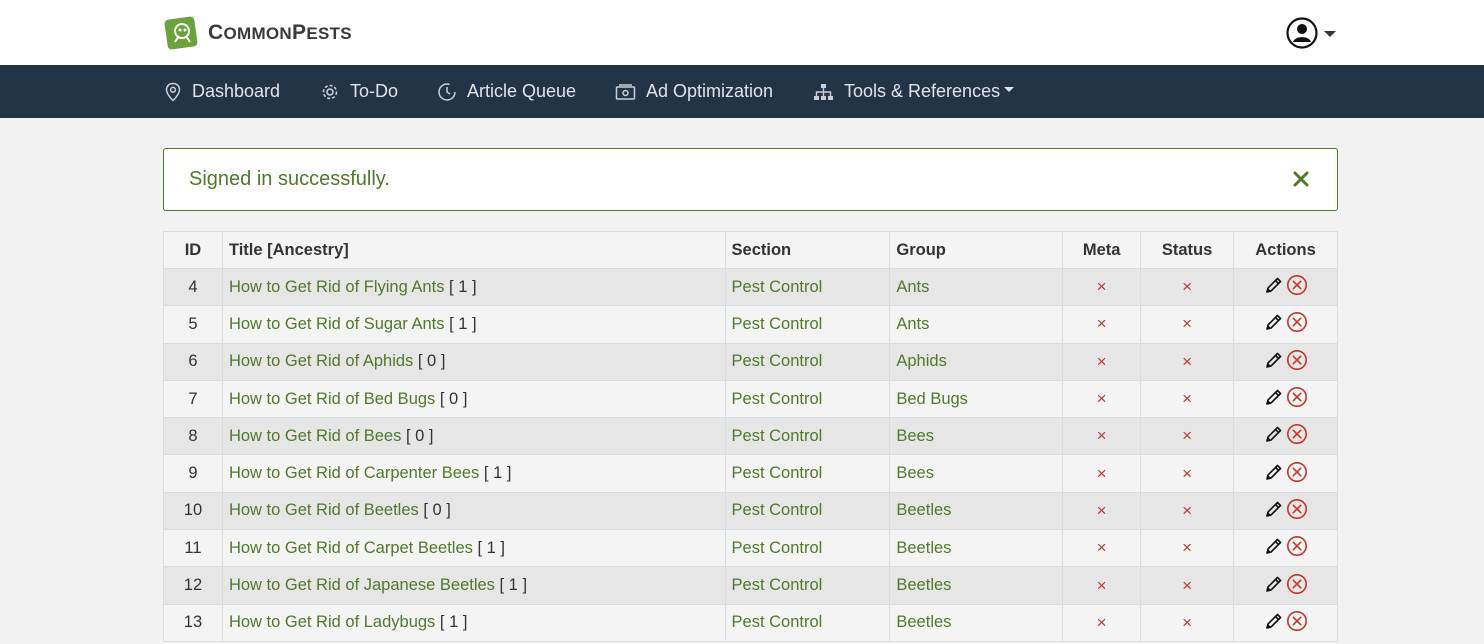 The image size is (1484, 644). Describe the element at coordinates (1301, 179) in the screenshot. I see `close-icon` at that location.